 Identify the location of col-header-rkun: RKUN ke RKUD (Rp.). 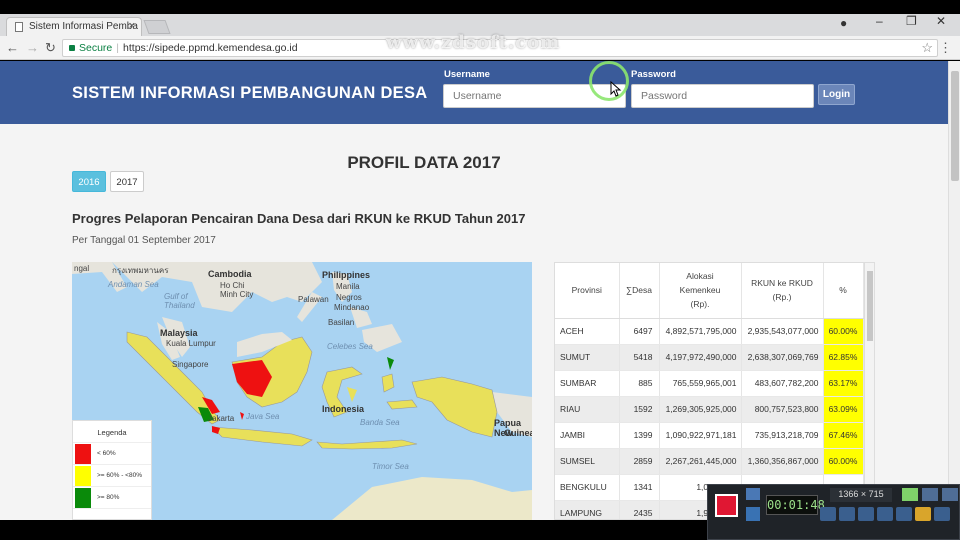
(782, 291).